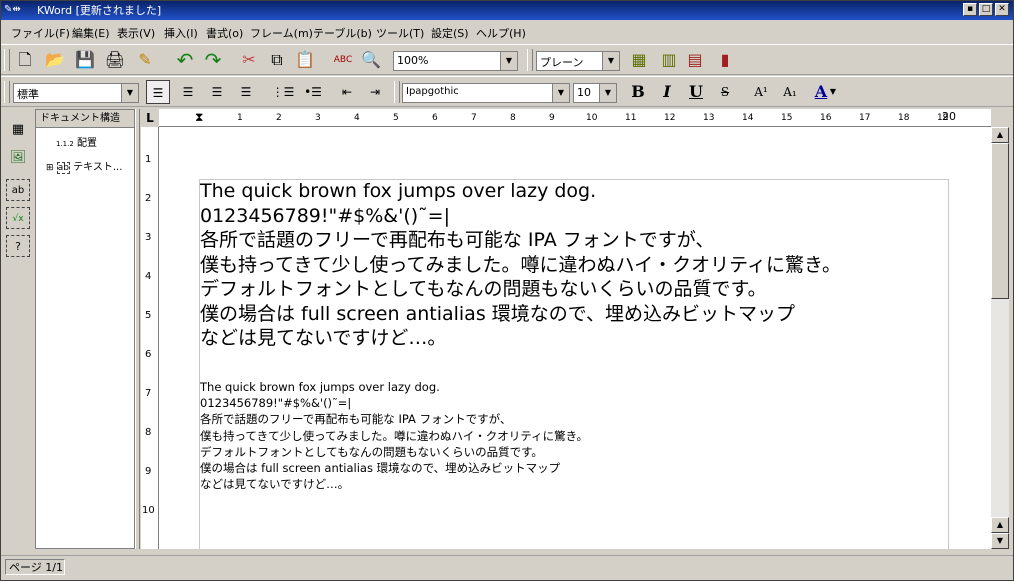  Describe the element at coordinates (695, 60) in the screenshot. I see `table-style-c-icon: ▤` at that location.